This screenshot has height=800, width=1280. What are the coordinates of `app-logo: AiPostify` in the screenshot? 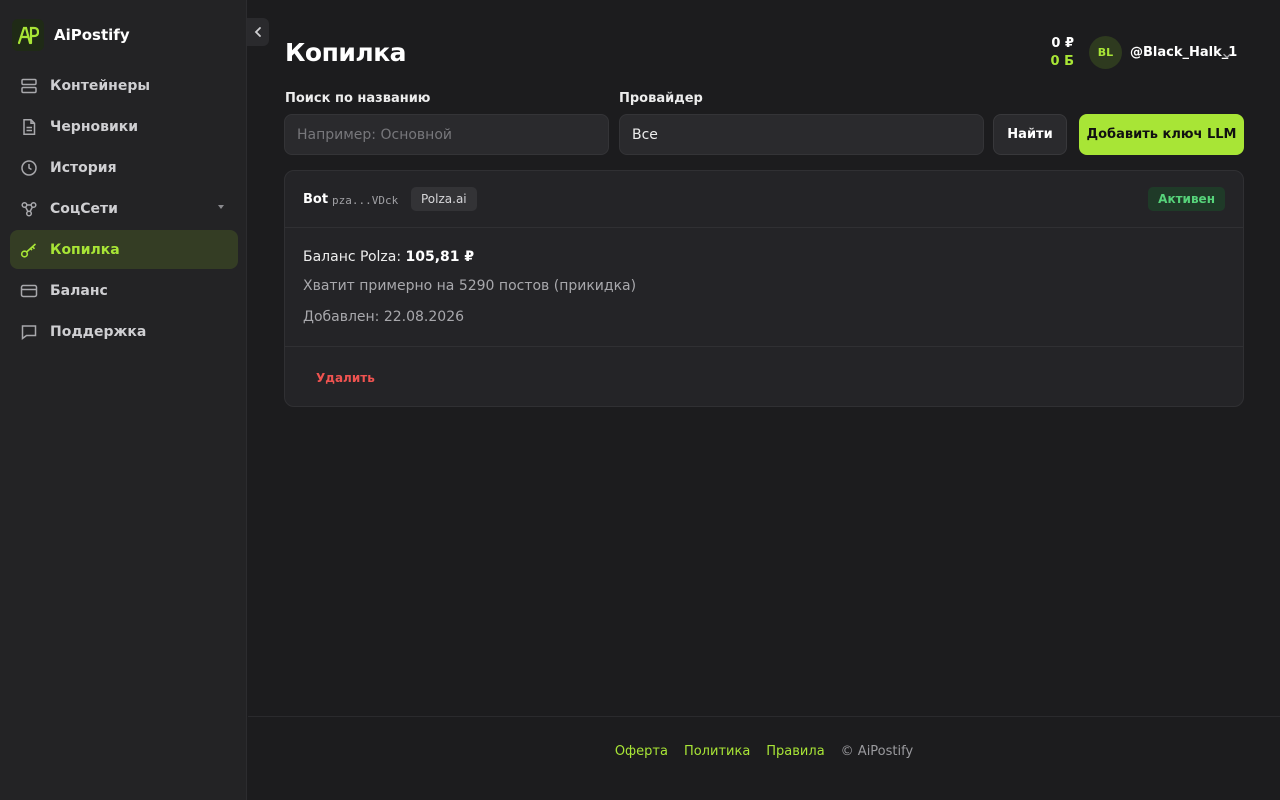 It's located at (71, 35).